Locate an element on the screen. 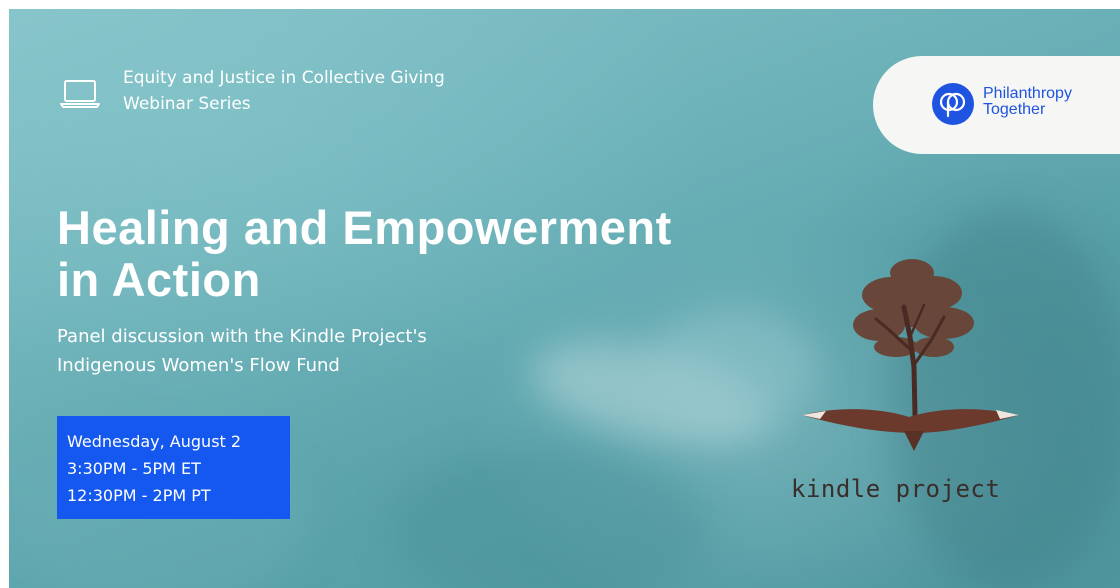  event-date: Wednesday, August 2 is located at coordinates (154, 441).